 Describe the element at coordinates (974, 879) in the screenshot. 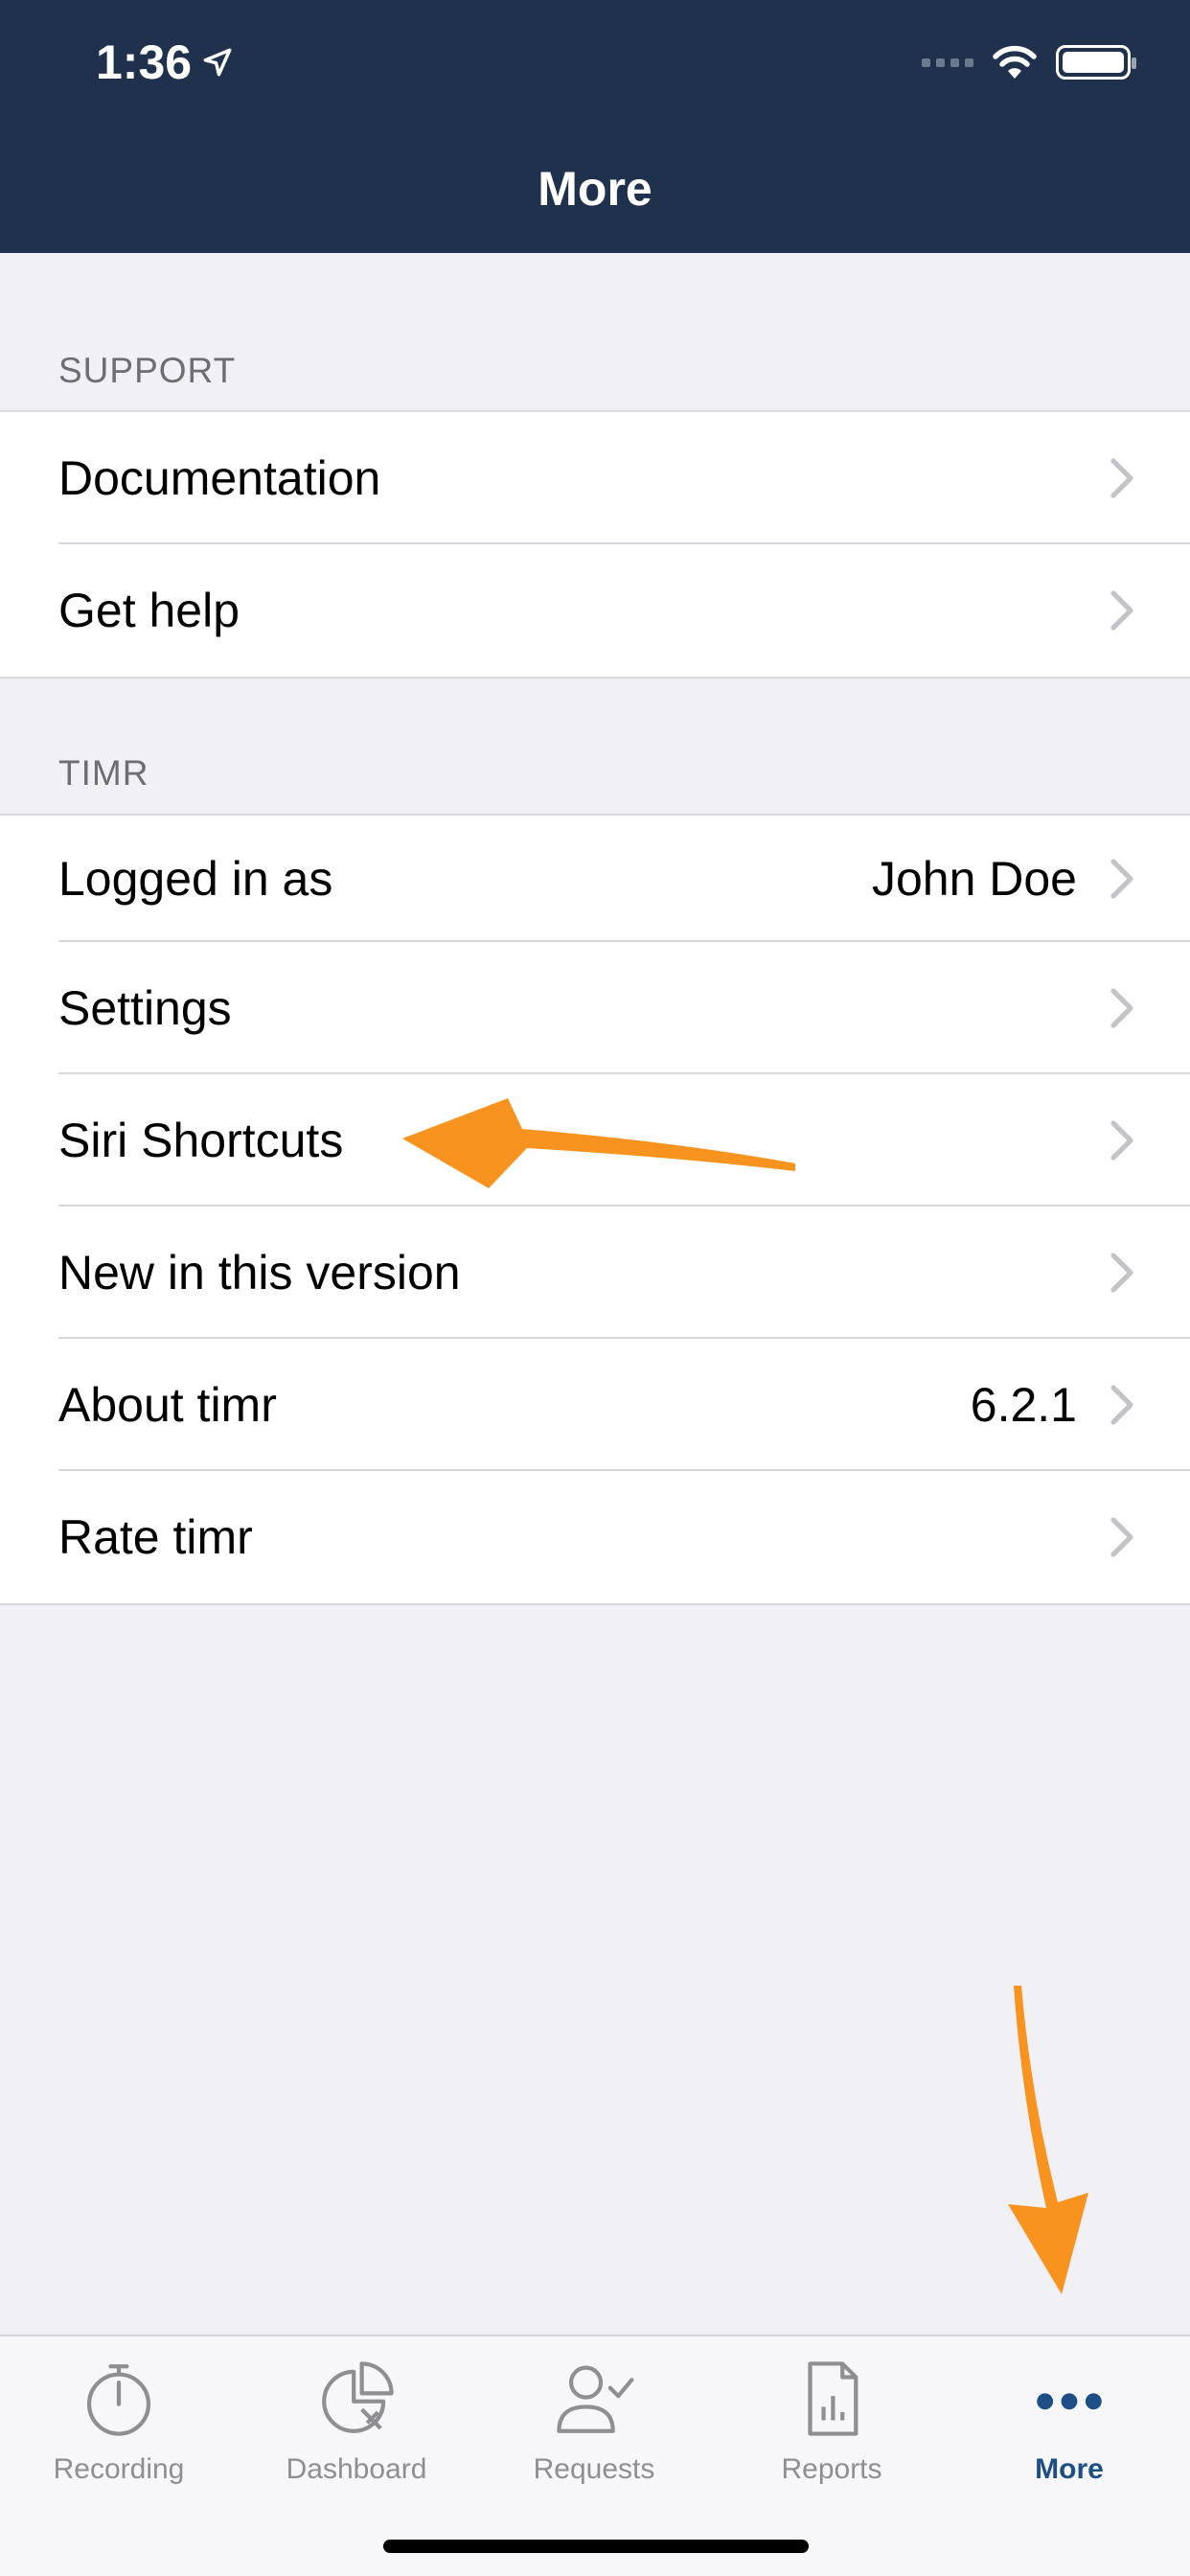

I see `row-value-username: John Doe` at that location.